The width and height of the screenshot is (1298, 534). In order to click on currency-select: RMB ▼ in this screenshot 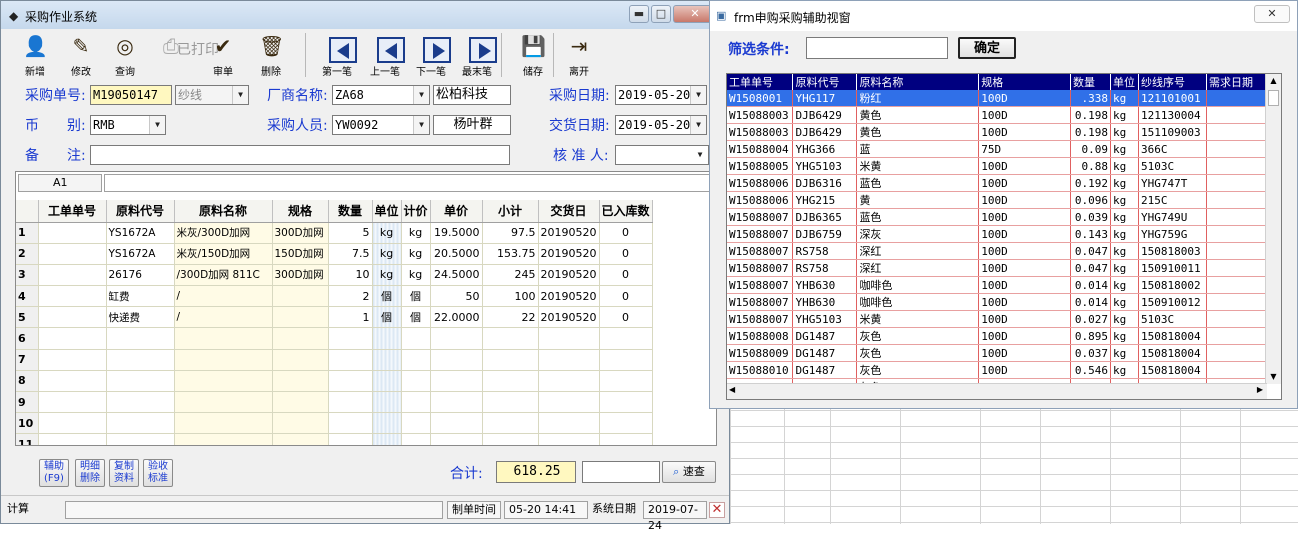, I will do `click(128, 125)`.